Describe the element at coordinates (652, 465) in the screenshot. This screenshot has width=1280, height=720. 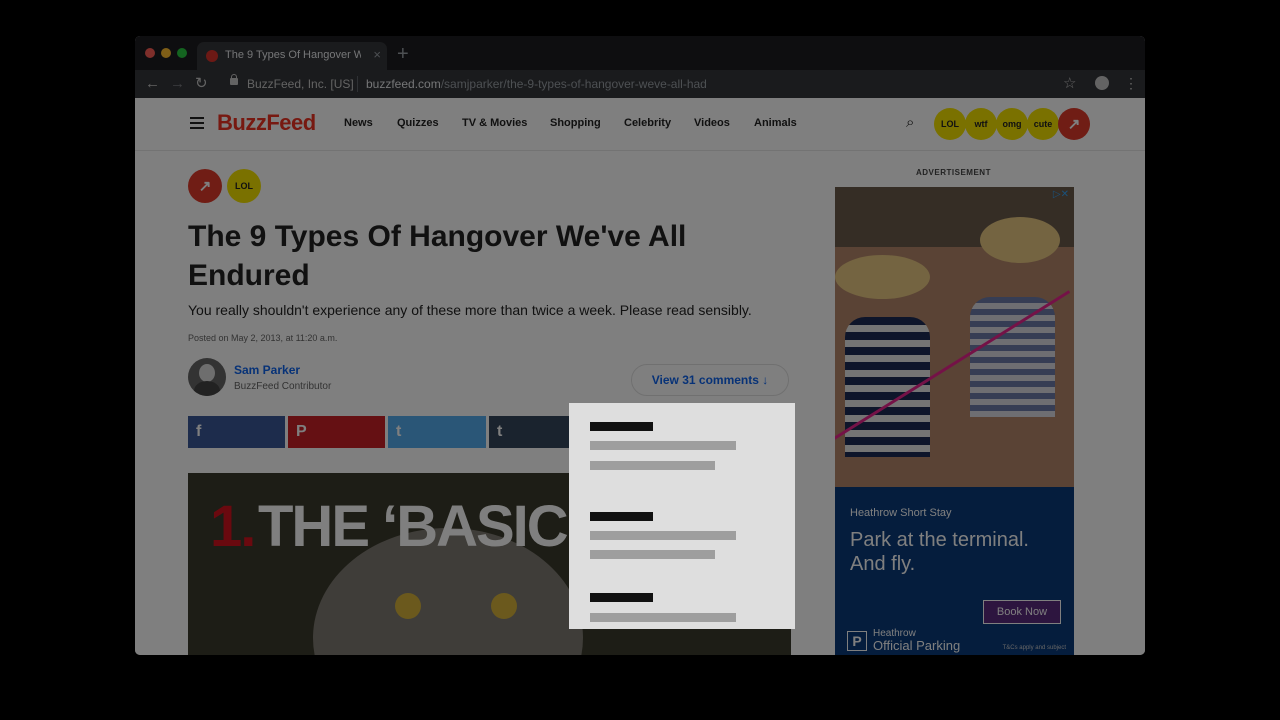
I see `skeleton-line-1b` at that location.